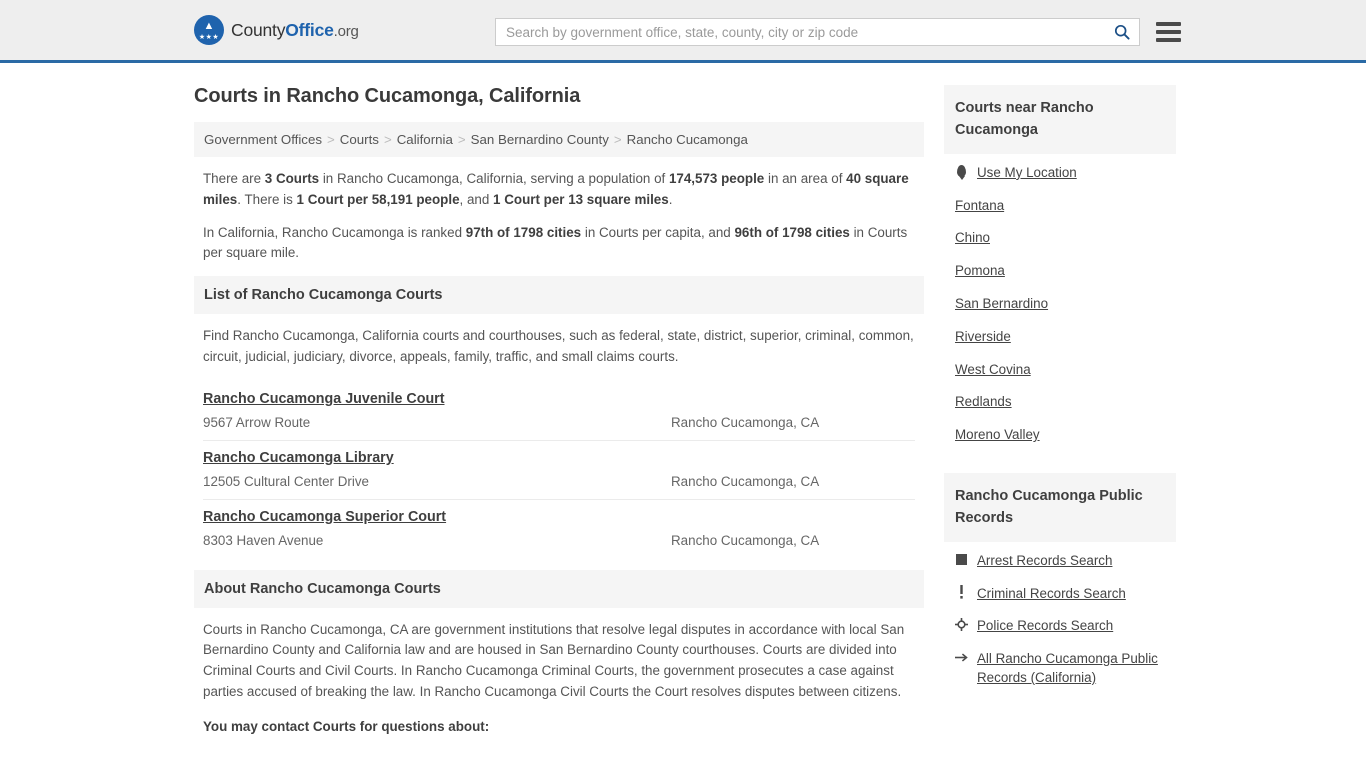 The image size is (1366, 768). Describe the element at coordinates (1051, 594) in the screenshot. I see `sidebar-link: Criminal Records Search` at that location.